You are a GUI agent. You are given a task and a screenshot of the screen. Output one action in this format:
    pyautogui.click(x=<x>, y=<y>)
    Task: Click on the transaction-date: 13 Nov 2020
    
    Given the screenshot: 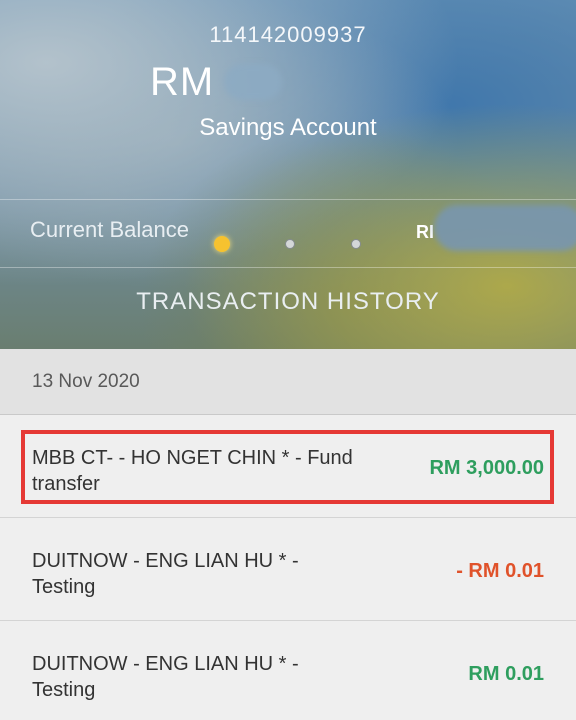 What is the action you would take?
    pyautogui.click(x=86, y=381)
    